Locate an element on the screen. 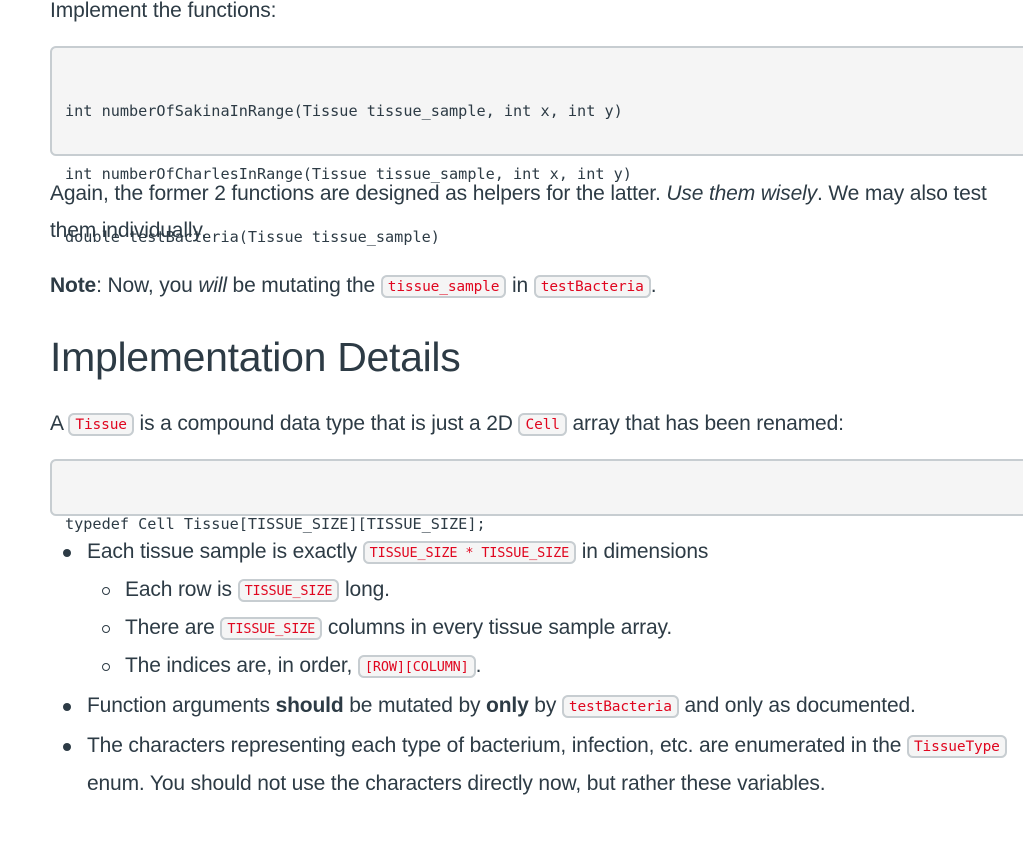  text: There are is located at coordinates (173, 627).